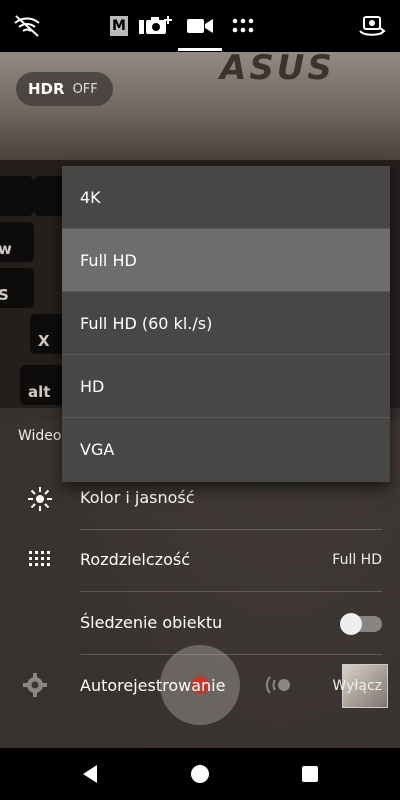 The width and height of the screenshot is (400, 800). I want to click on hdr-toggle-button: HDR OFF, so click(64, 89).